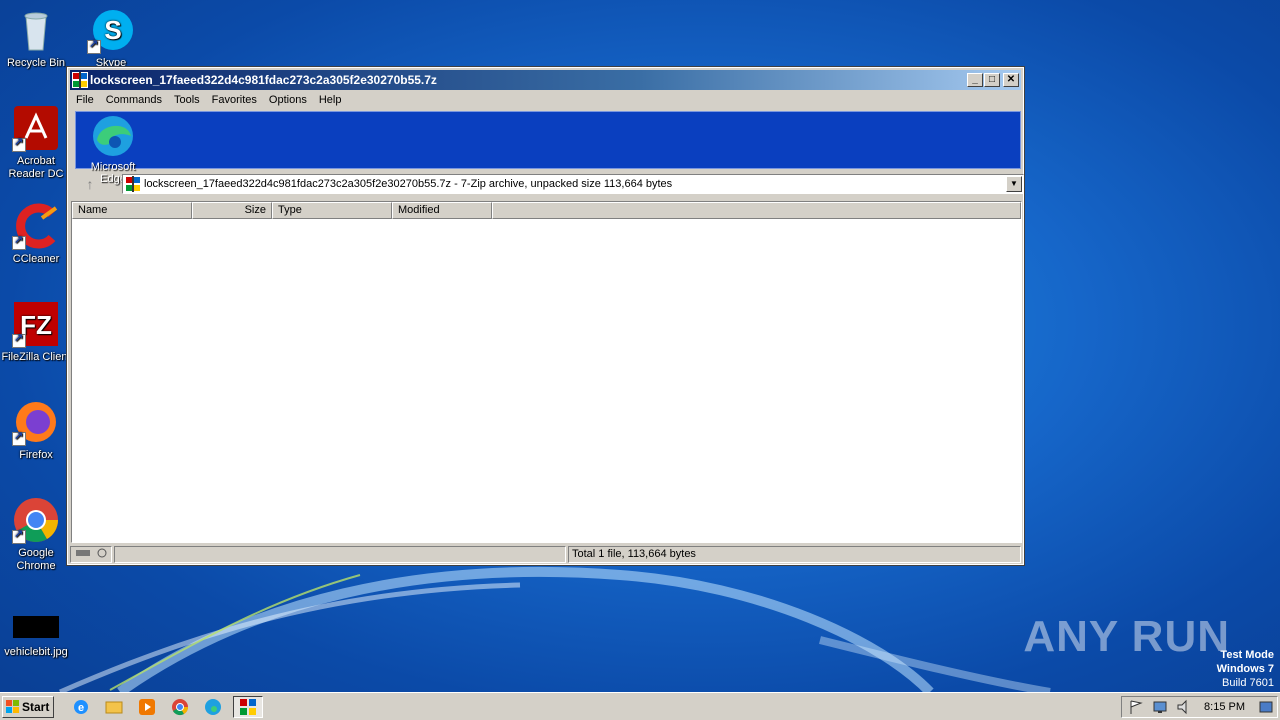 The image size is (1280, 720). What do you see at coordinates (756, 210) in the screenshot?
I see `column-header-filler` at bounding box center [756, 210].